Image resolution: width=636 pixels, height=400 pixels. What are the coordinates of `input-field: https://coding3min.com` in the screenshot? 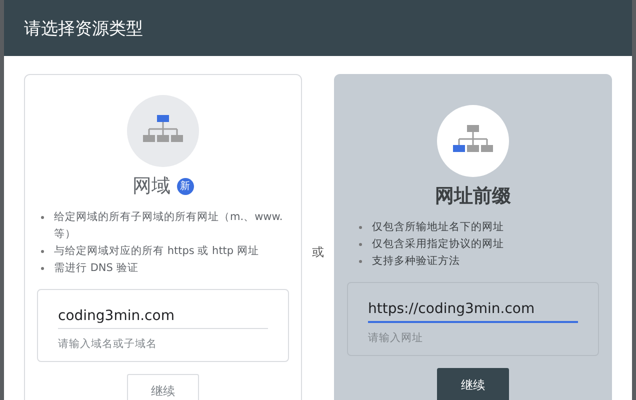 It's located at (473, 312).